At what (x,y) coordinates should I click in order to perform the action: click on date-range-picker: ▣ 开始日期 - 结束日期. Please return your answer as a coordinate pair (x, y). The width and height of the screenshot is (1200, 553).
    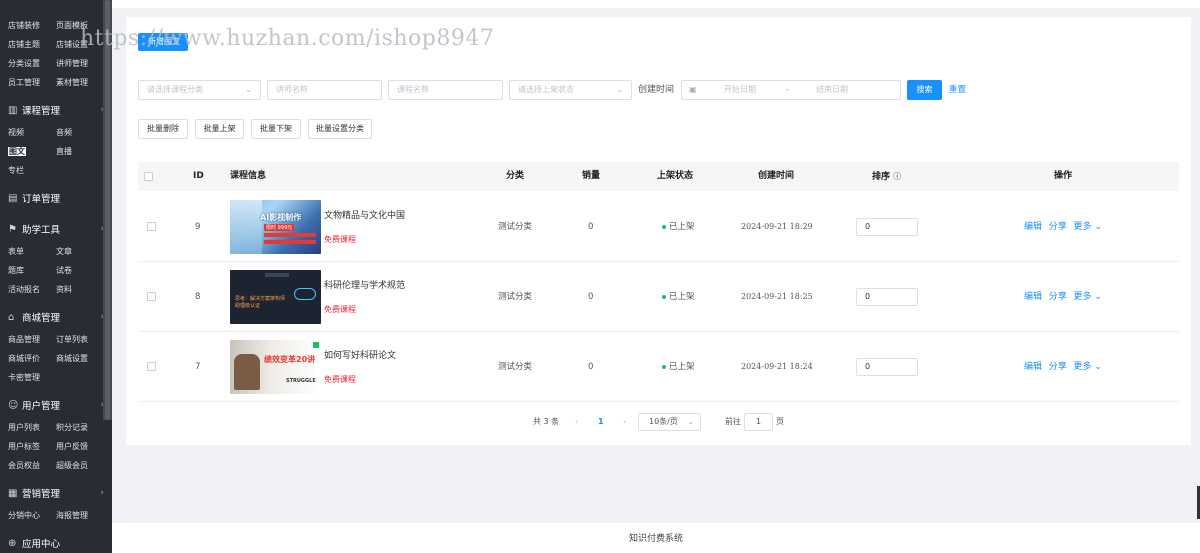
    Looking at the image, I should click on (791, 90).